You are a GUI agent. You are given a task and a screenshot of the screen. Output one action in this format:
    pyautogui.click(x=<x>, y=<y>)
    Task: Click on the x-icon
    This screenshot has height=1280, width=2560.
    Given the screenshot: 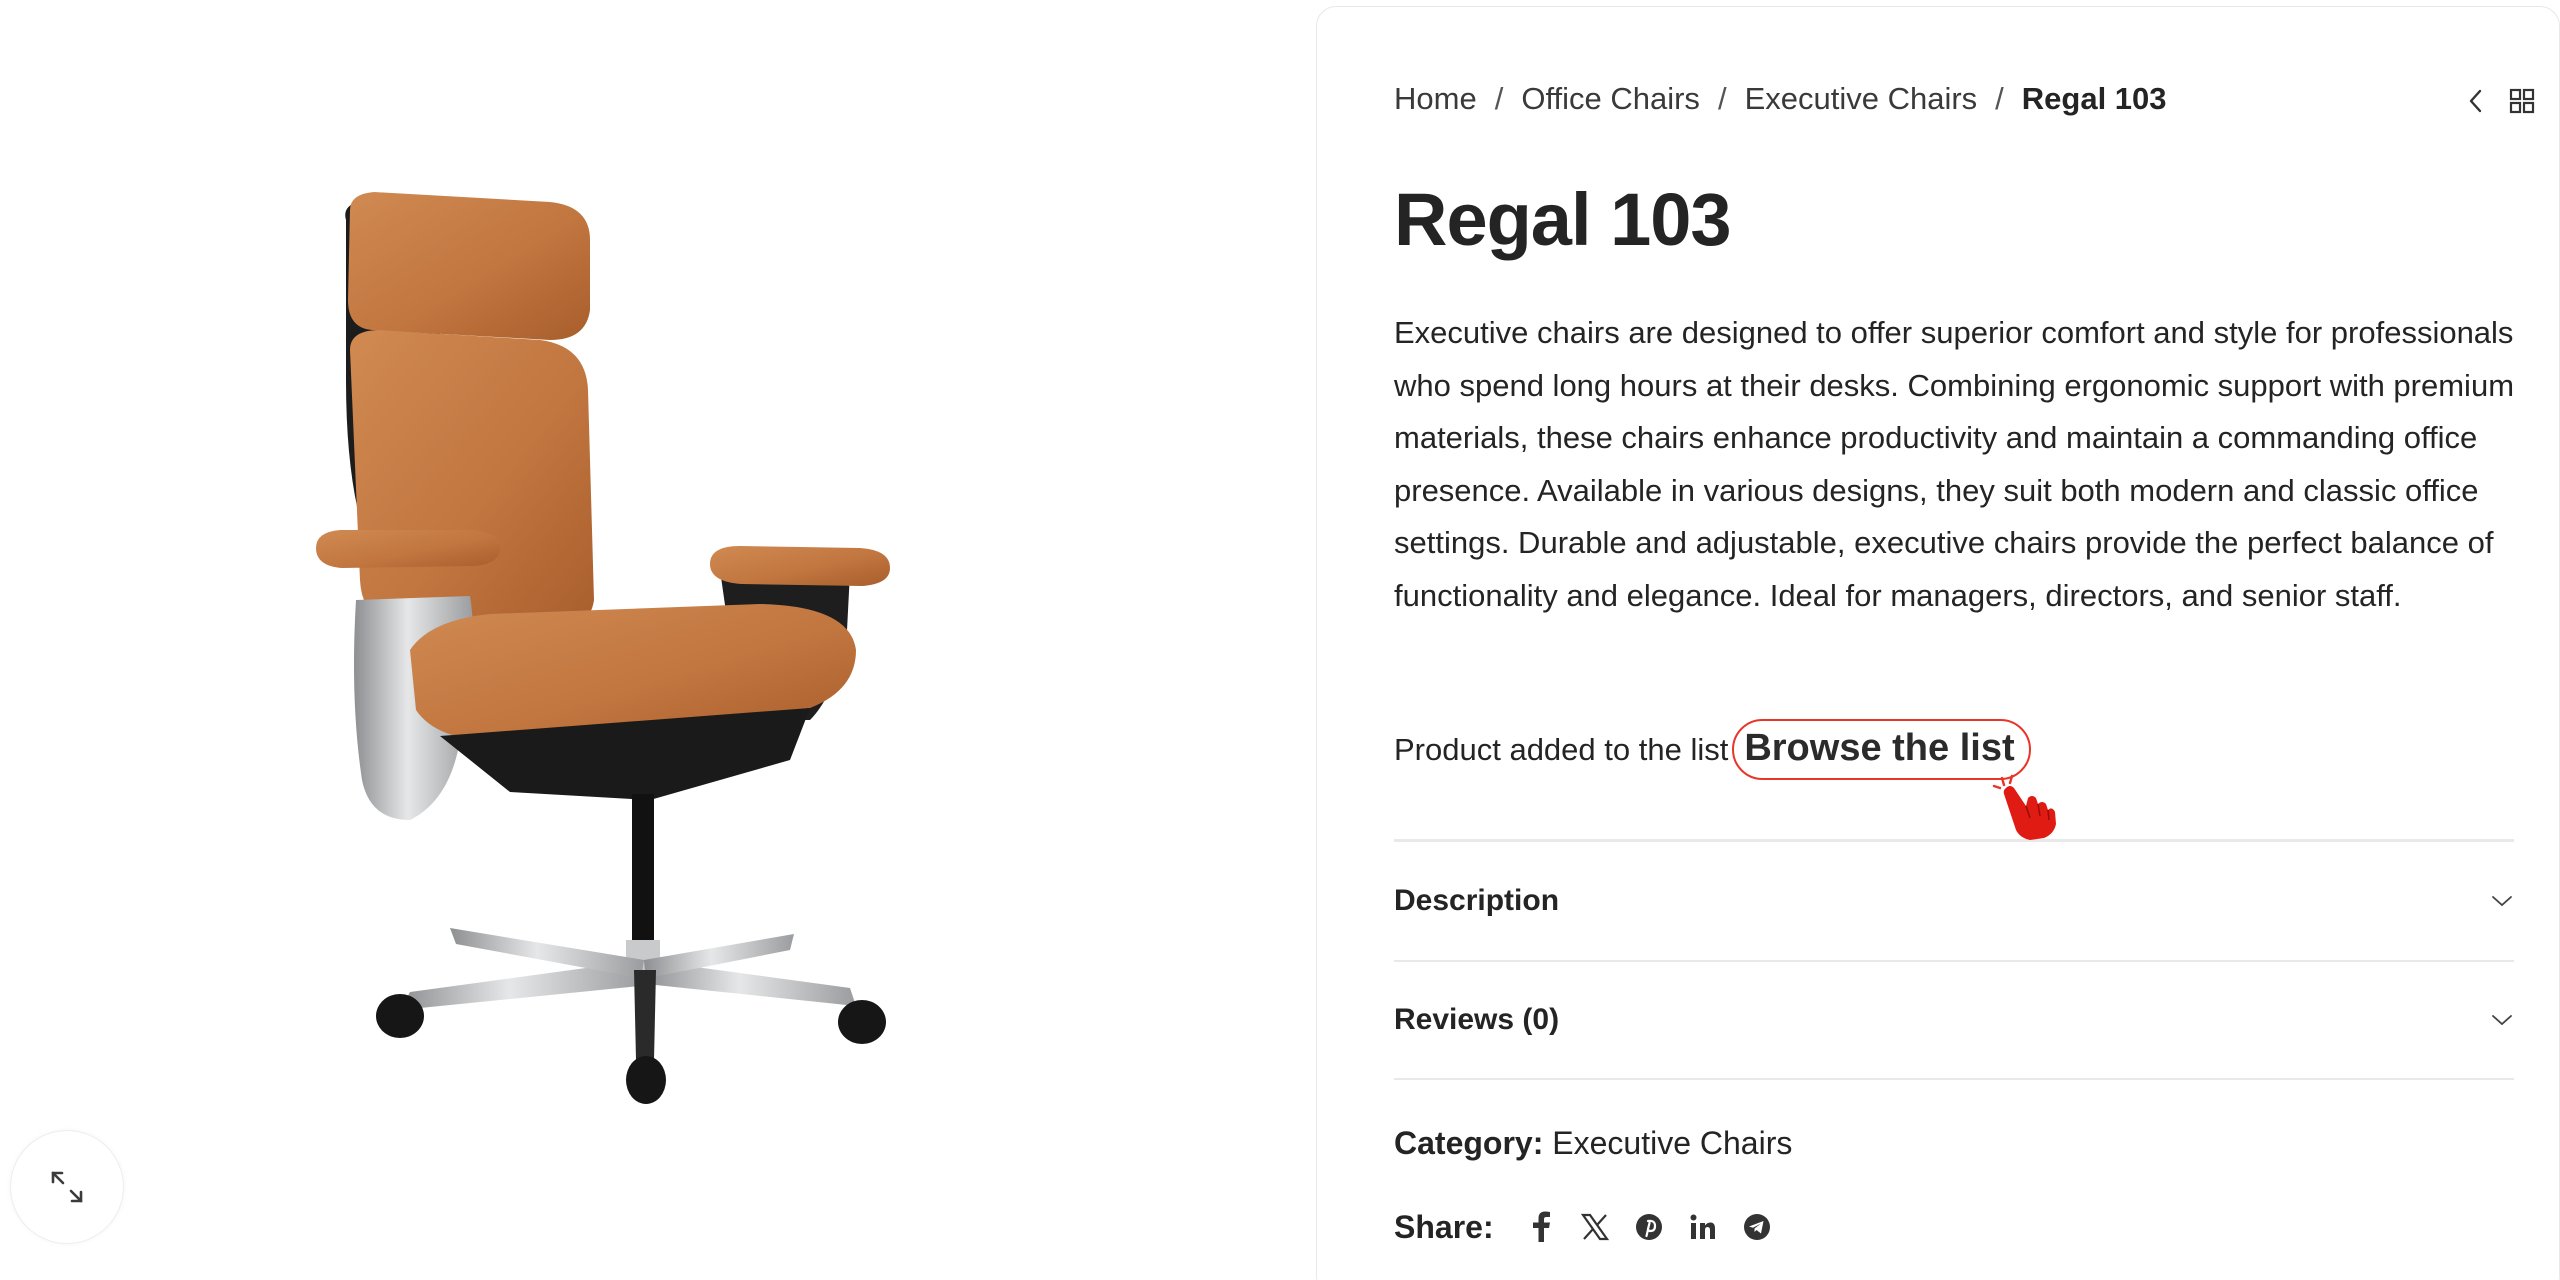 What is the action you would take?
    pyautogui.click(x=1594, y=1227)
    